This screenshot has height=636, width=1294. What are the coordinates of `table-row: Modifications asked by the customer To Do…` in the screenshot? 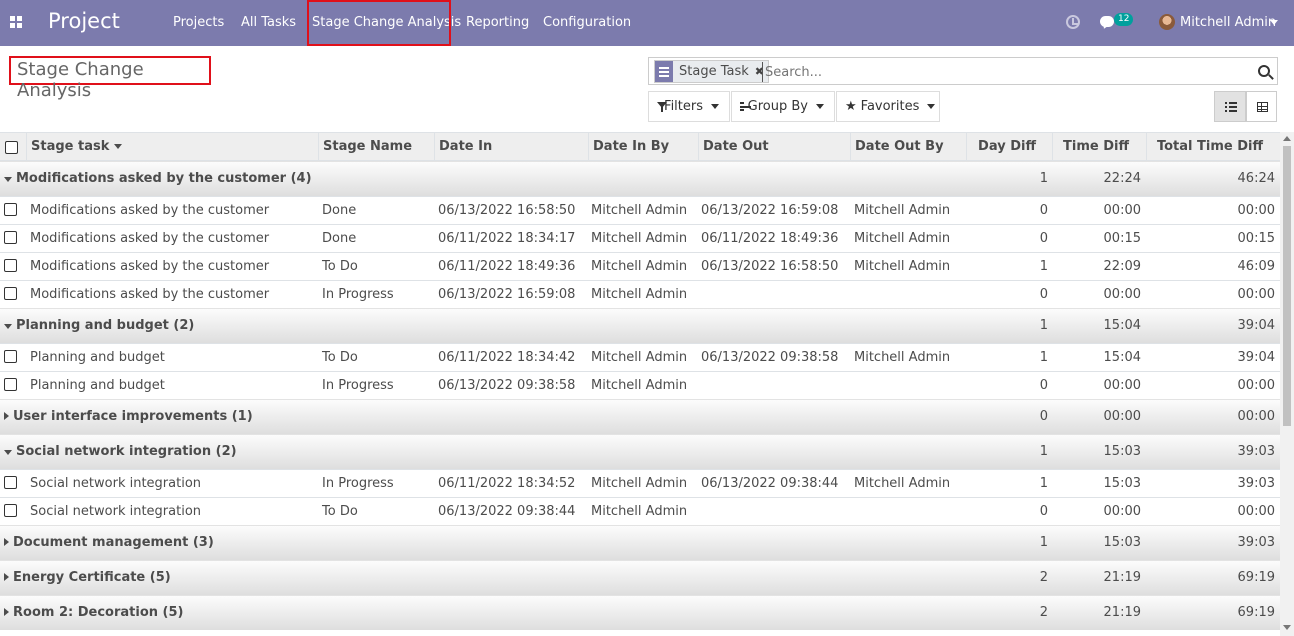 It's located at (640, 266).